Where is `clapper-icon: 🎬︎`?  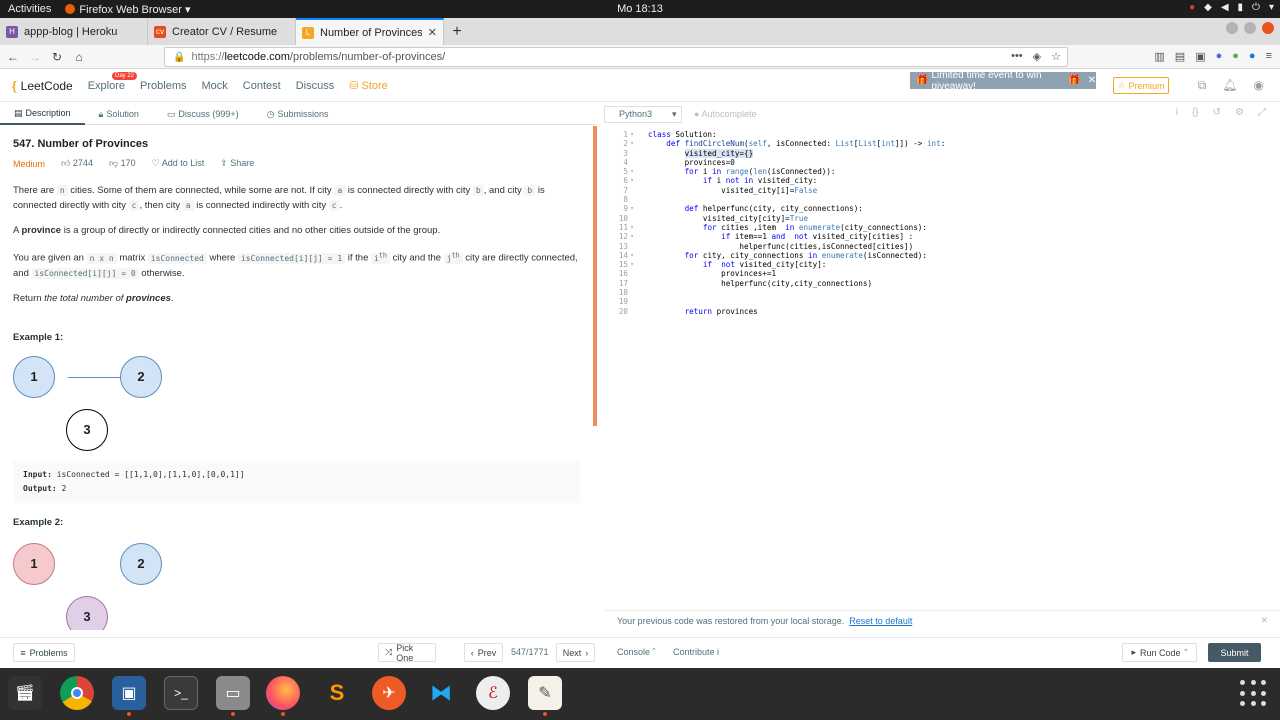
clapper-icon: 🎬︎ is located at coordinates (25, 693).